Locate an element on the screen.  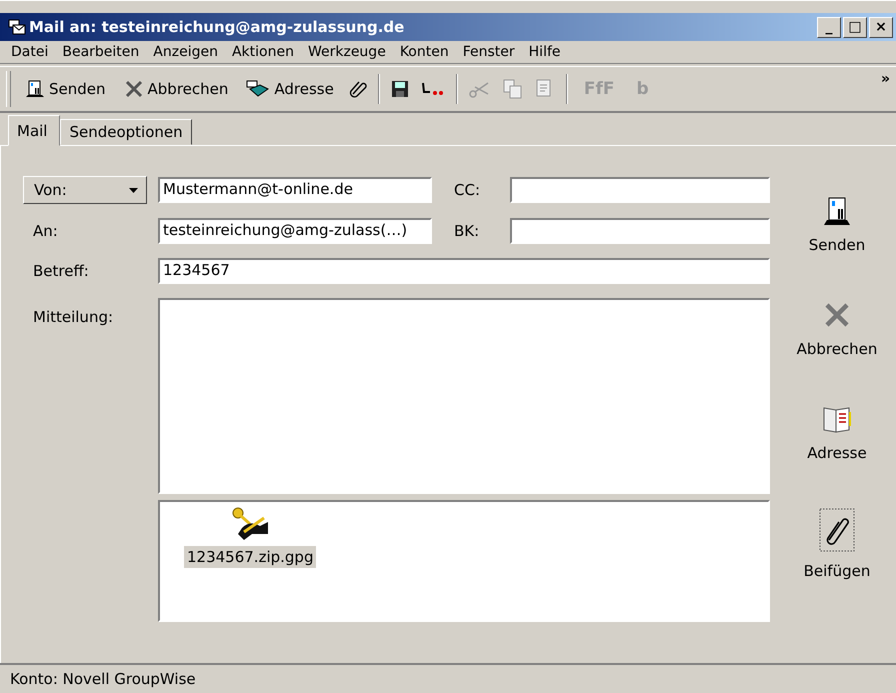
mail-icon is located at coordinates (17, 27).